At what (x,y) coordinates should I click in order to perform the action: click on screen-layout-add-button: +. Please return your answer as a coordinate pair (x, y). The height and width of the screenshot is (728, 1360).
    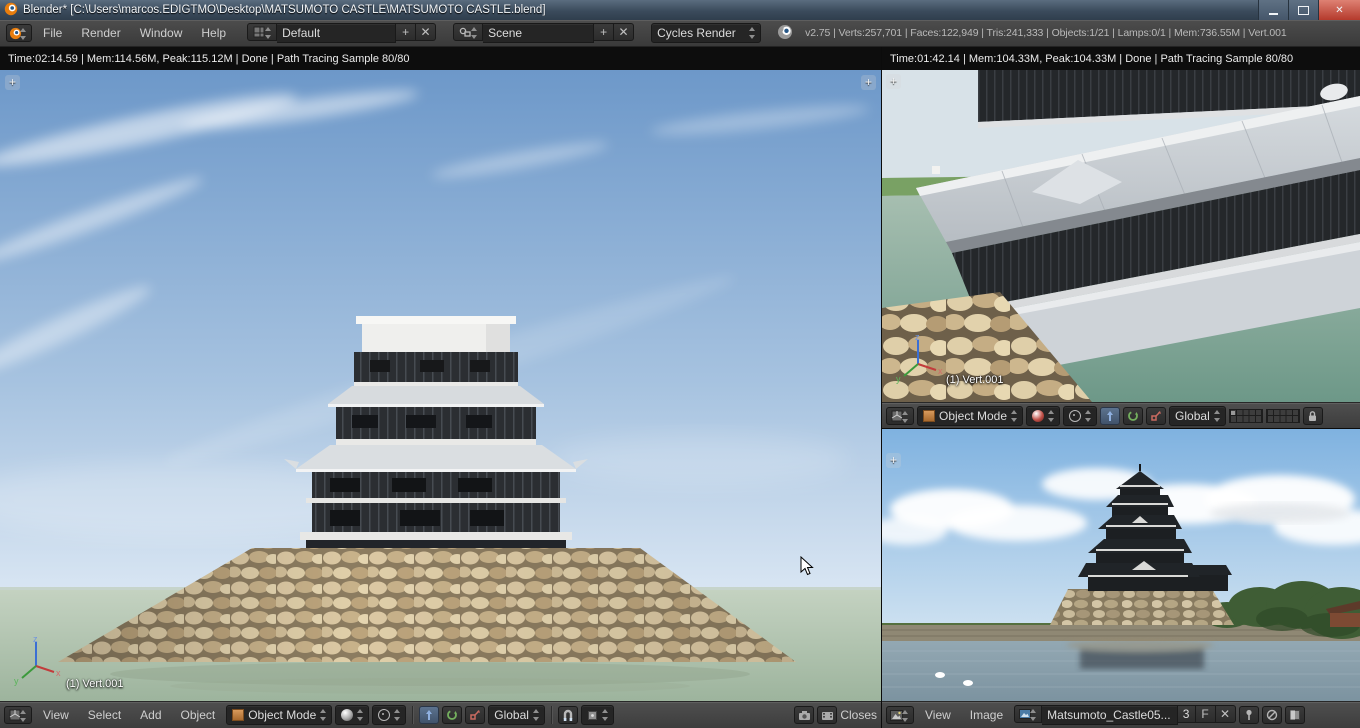
    Looking at the image, I should click on (406, 32).